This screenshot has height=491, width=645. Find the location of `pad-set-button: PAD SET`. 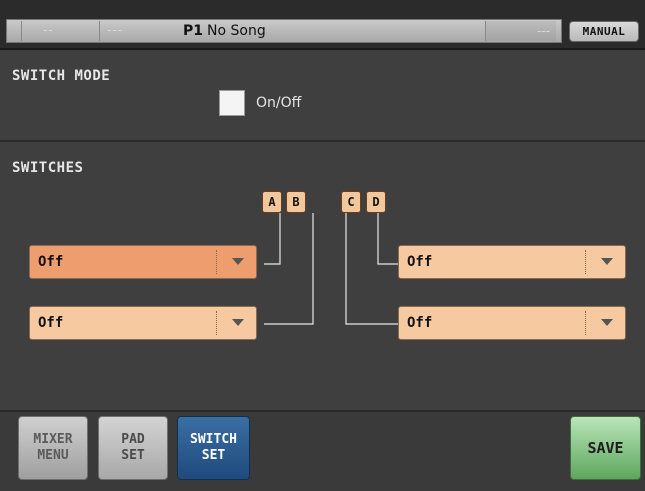

pad-set-button: PAD SET is located at coordinates (133, 448).